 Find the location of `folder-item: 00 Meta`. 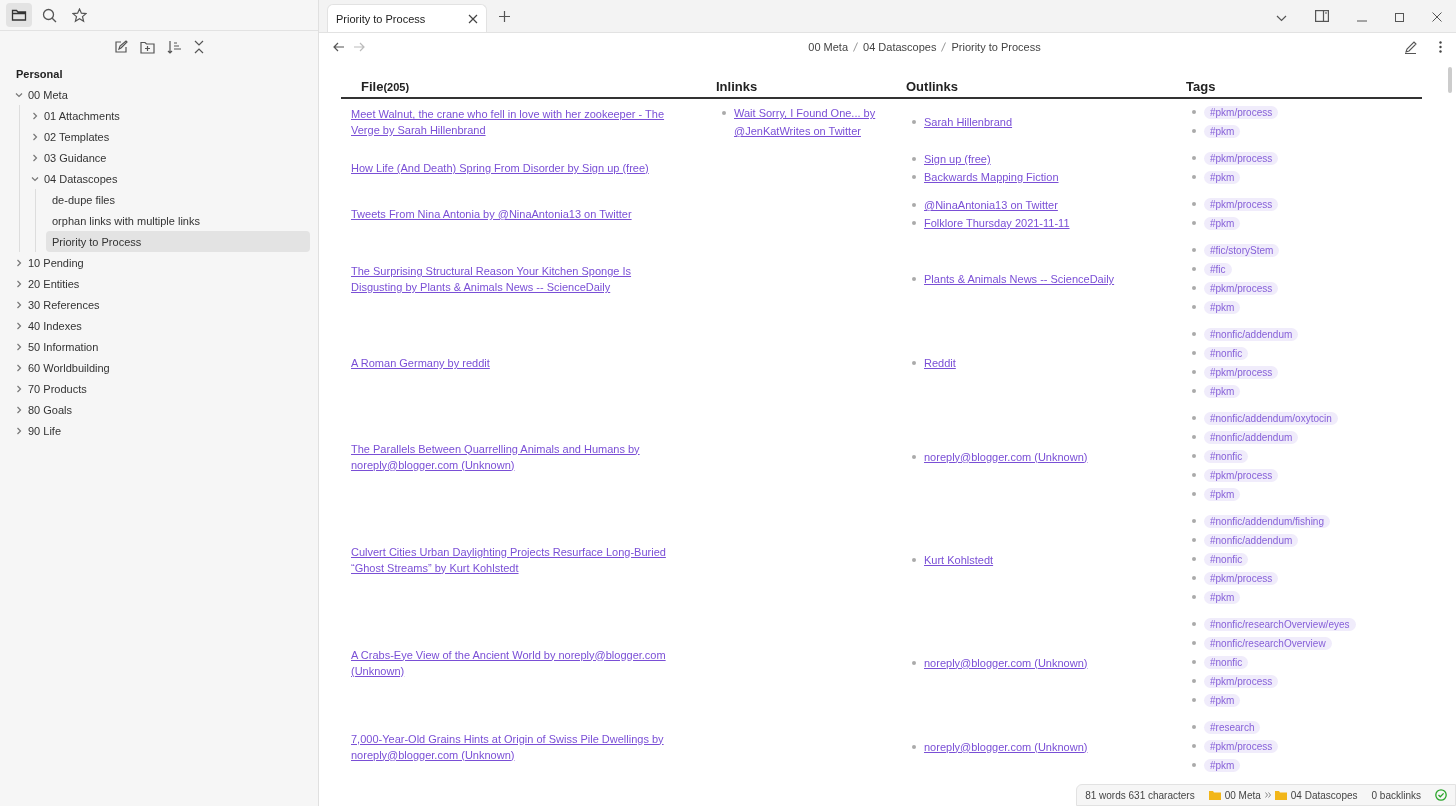

folder-item: 00 Meta is located at coordinates (162, 94).